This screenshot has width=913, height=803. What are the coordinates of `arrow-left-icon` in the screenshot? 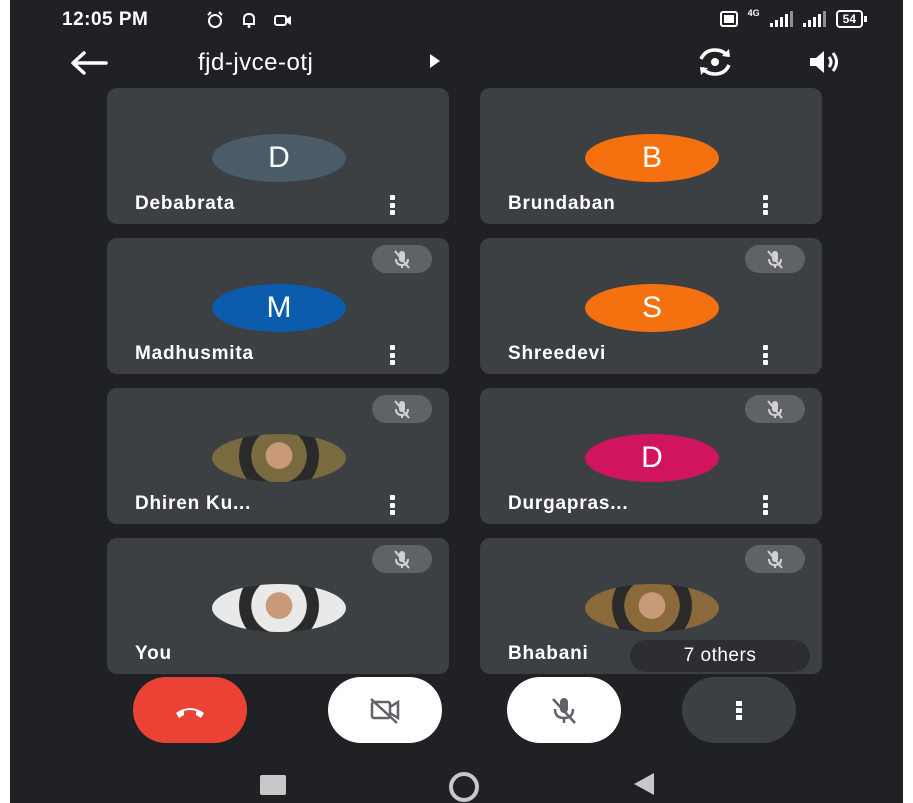 It's located at (89, 63).